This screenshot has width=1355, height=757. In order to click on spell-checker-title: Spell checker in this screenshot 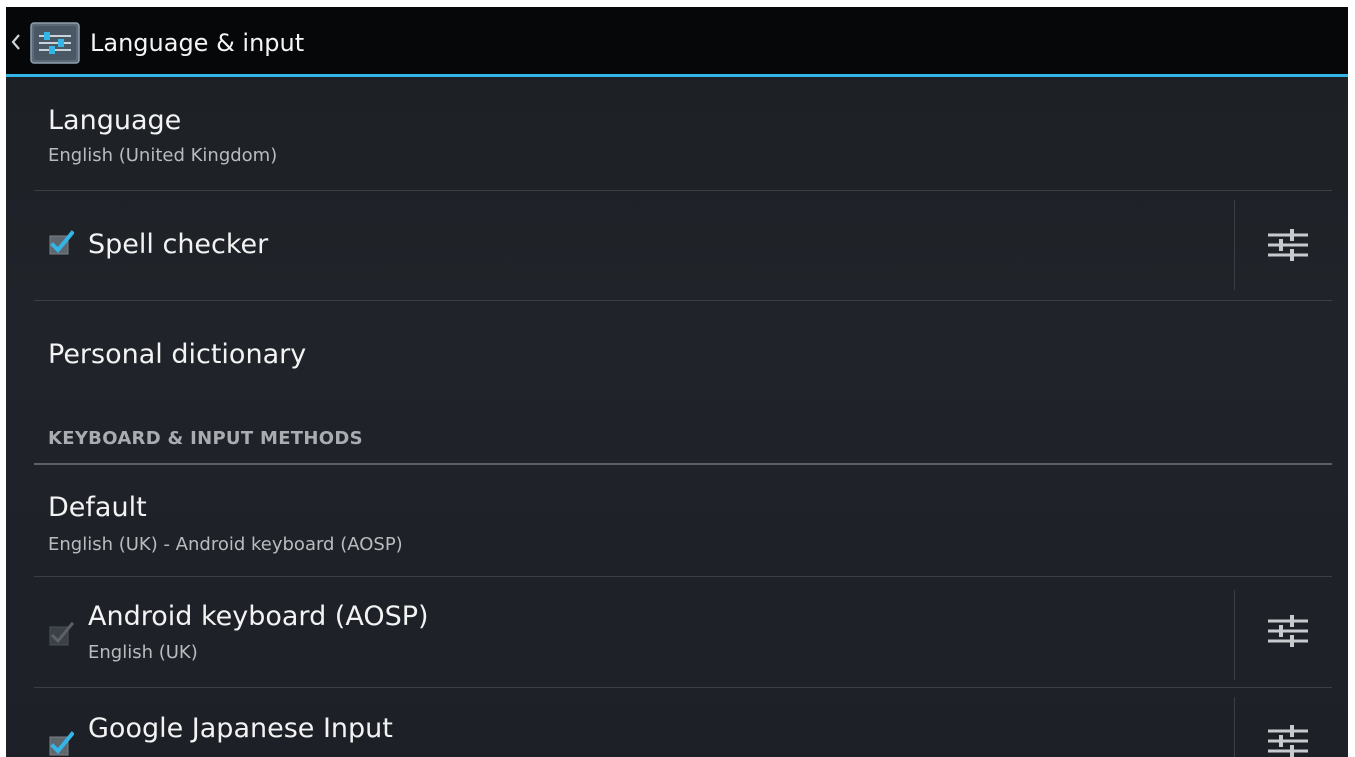, I will do `click(178, 244)`.